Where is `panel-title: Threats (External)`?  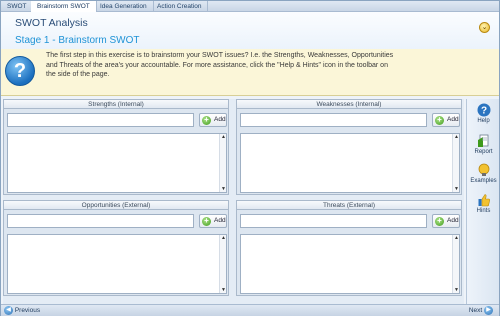
panel-title: Threats (External) is located at coordinates (349, 205).